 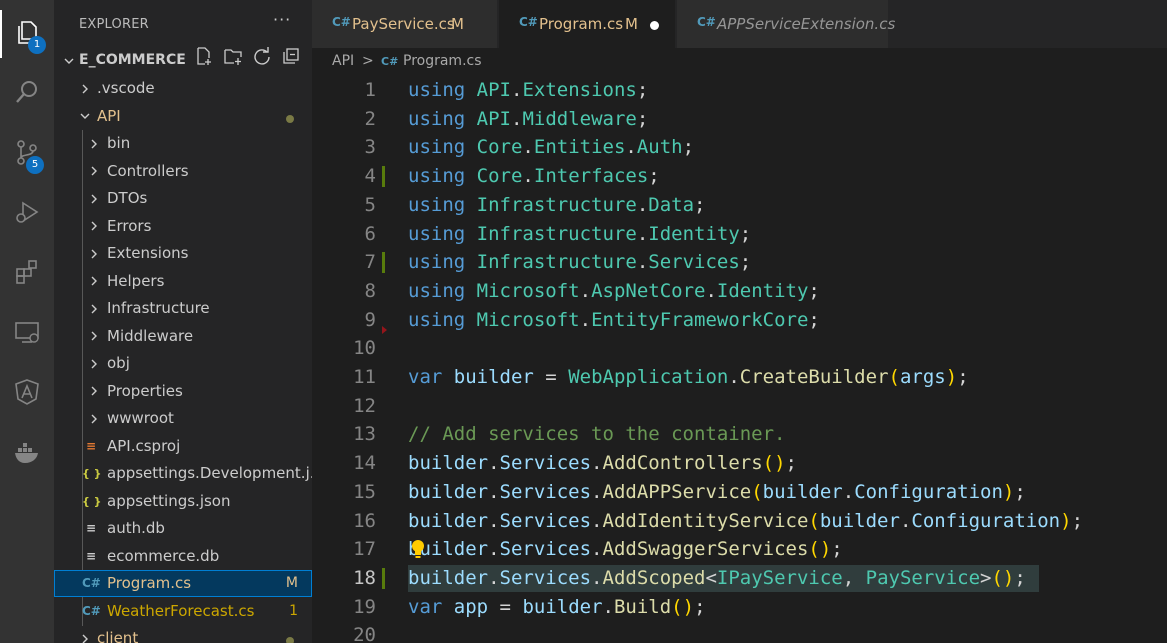 What do you see at coordinates (183, 226) in the screenshot?
I see `tree-item-errors: Errors` at bounding box center [183, 226].